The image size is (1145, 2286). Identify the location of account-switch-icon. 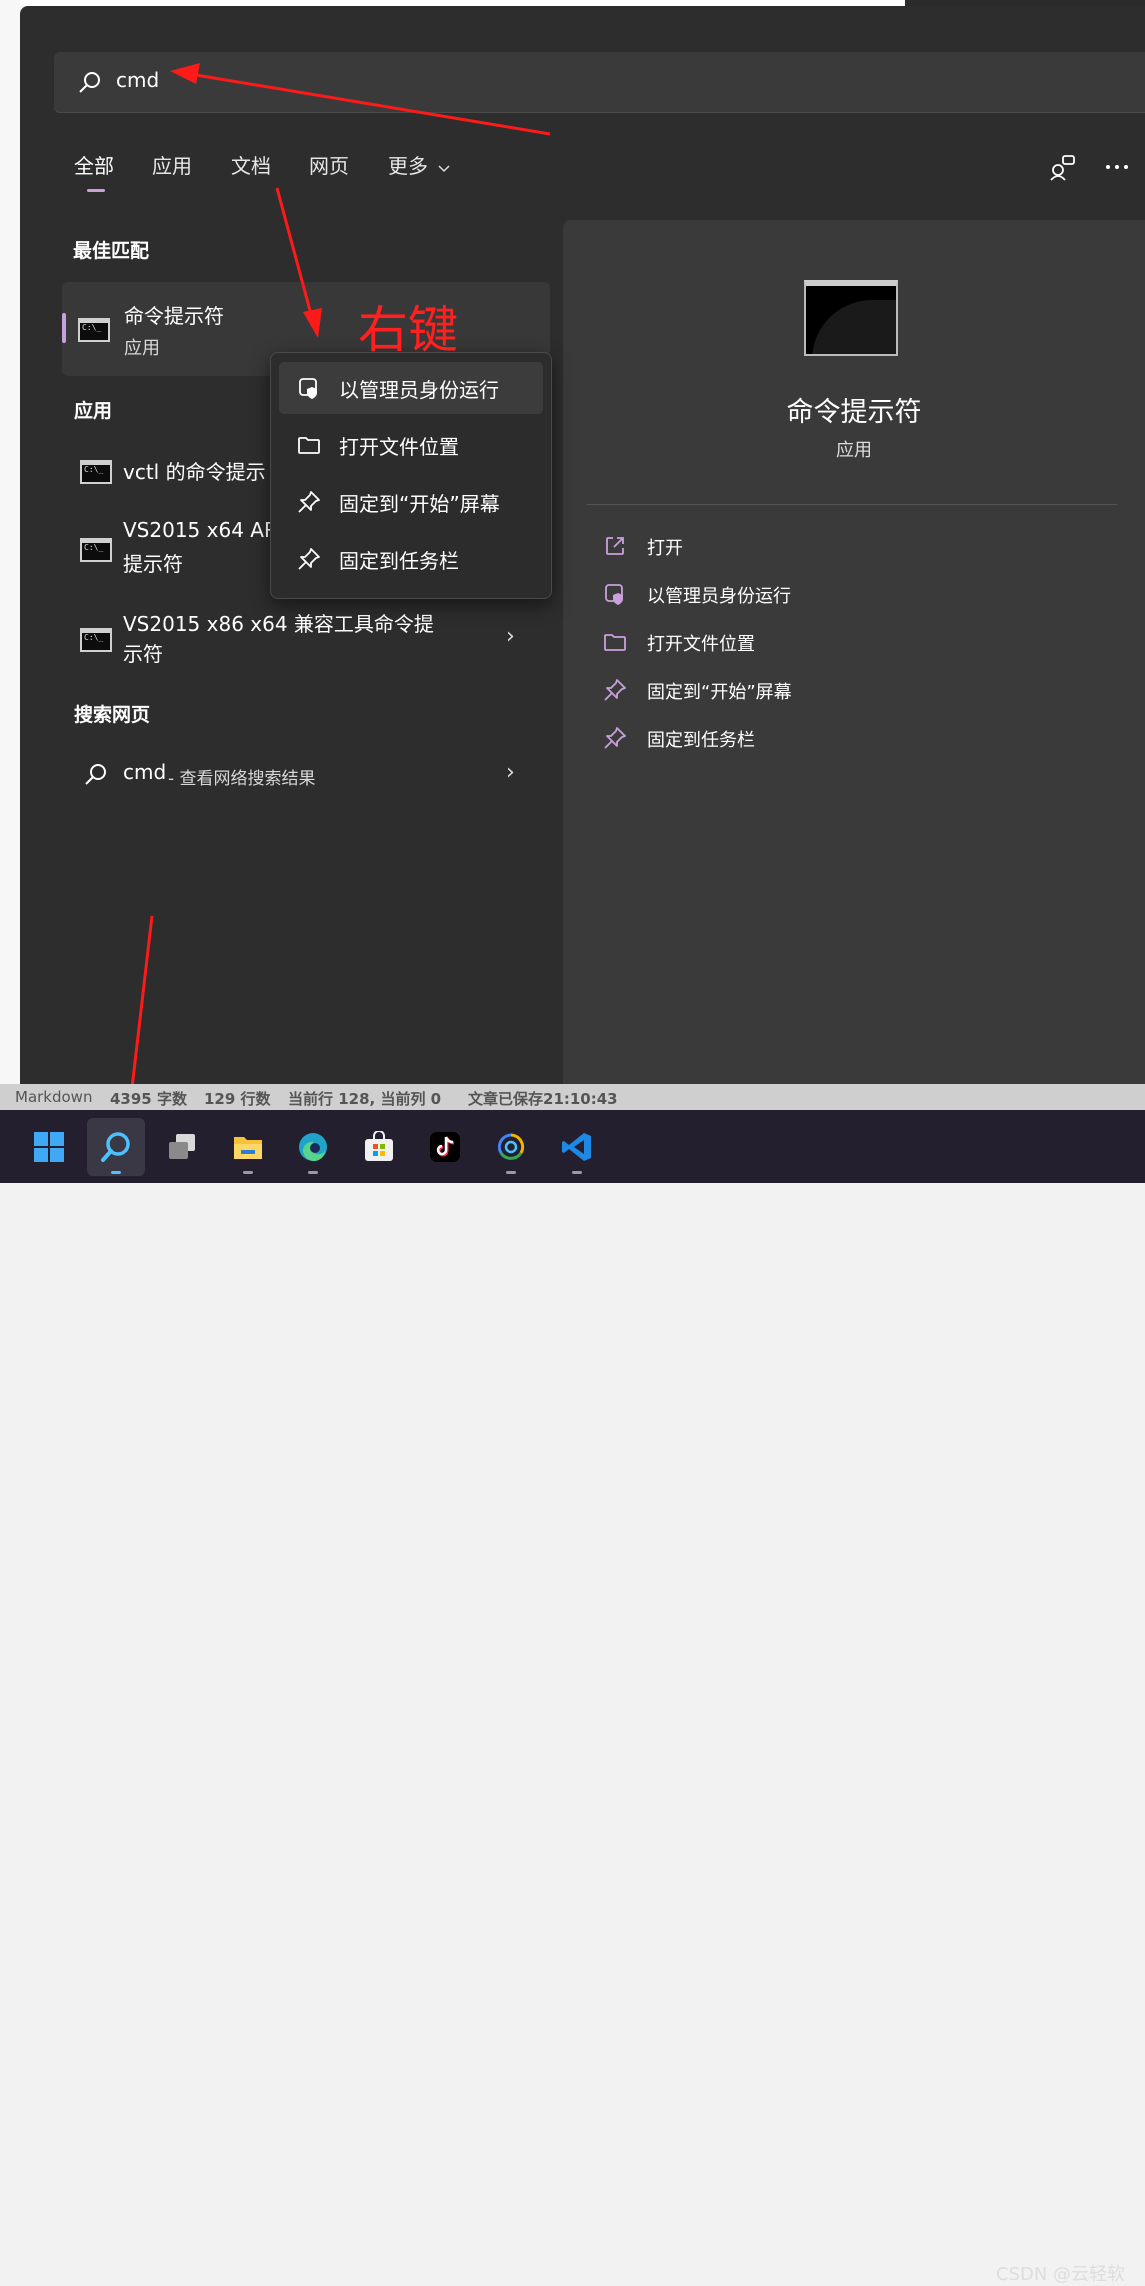
(1063, 167).